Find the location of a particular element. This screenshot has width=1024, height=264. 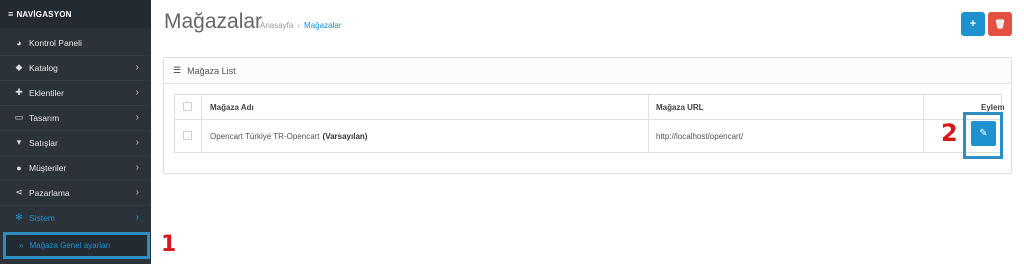

panel-title: Mağaza List is located at coordinates (211, 70).